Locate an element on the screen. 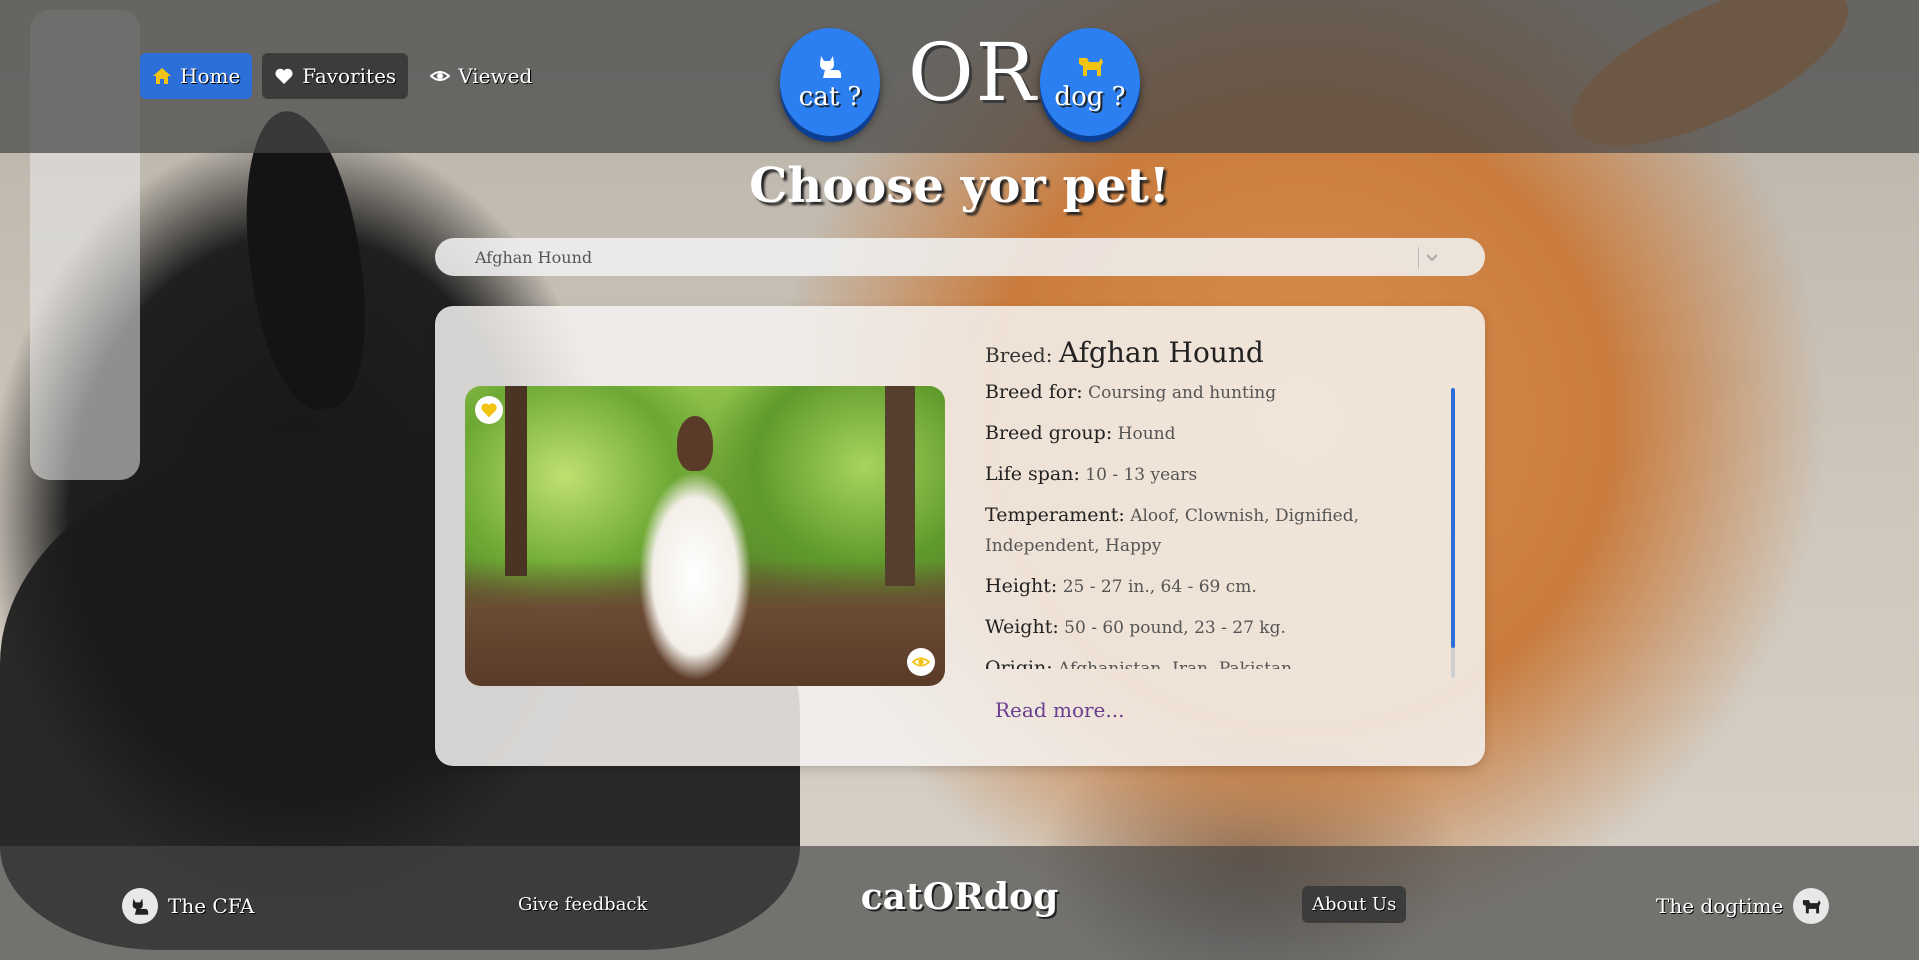 The height and width of the screenshot is (960, 1919). main-nav: Home Favorites Viewed is located at coordinates (342, 76).